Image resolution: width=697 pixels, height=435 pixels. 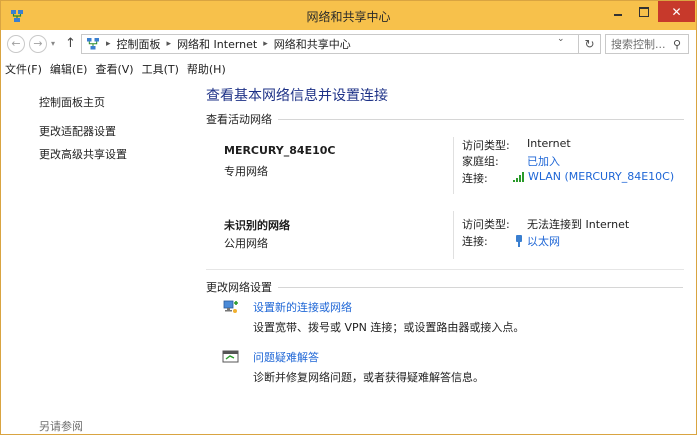 I want to click on wlan-connection-label: WLAN (MERCURY_84E10C), so click(x=601, y=176).